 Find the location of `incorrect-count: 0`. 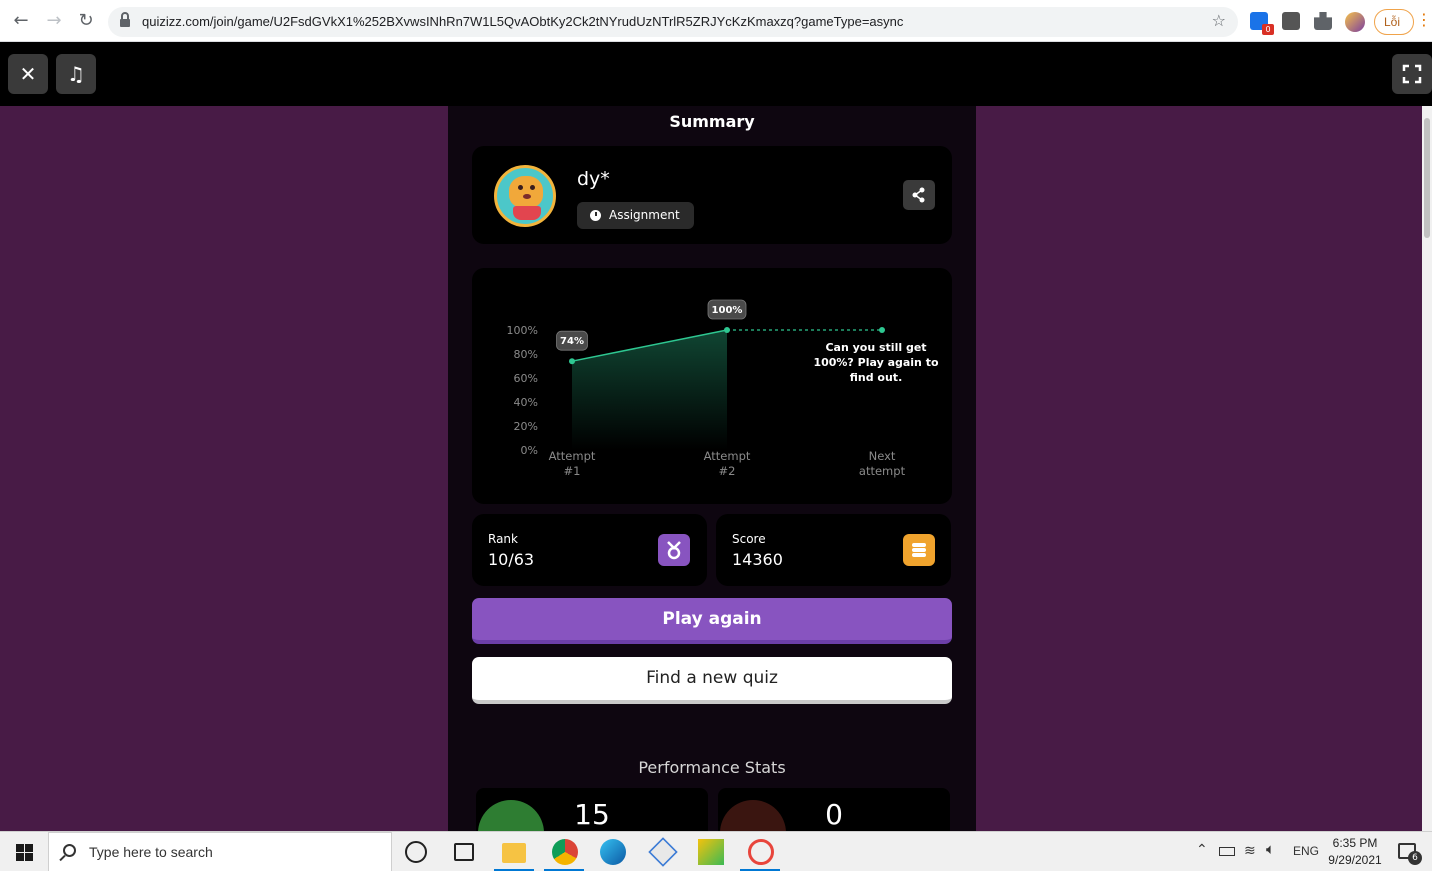

incorrect-count: 0 is located at coordinates (834, 814).